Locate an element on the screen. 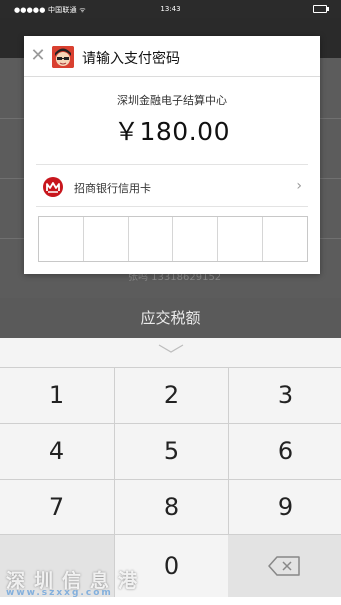  status-bar: ●●●●● 中国联通 ᯤ 13:43 is located at coordinates (170, 9).